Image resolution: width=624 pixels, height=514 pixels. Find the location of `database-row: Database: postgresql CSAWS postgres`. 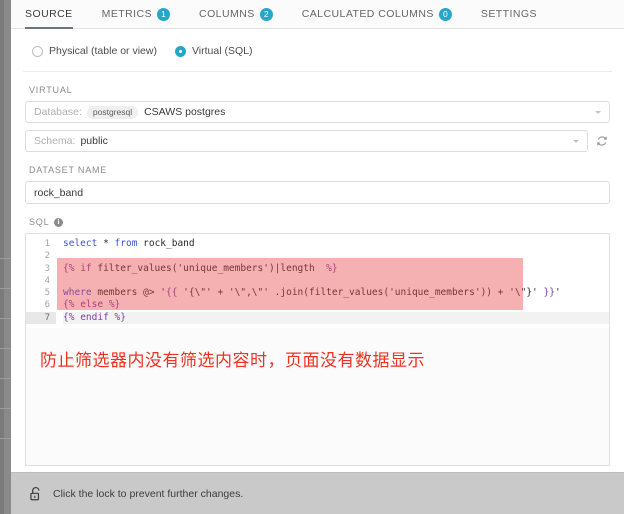

database-row: Database: postgresql CSAWS postgres is located at coordinates (317, 112).